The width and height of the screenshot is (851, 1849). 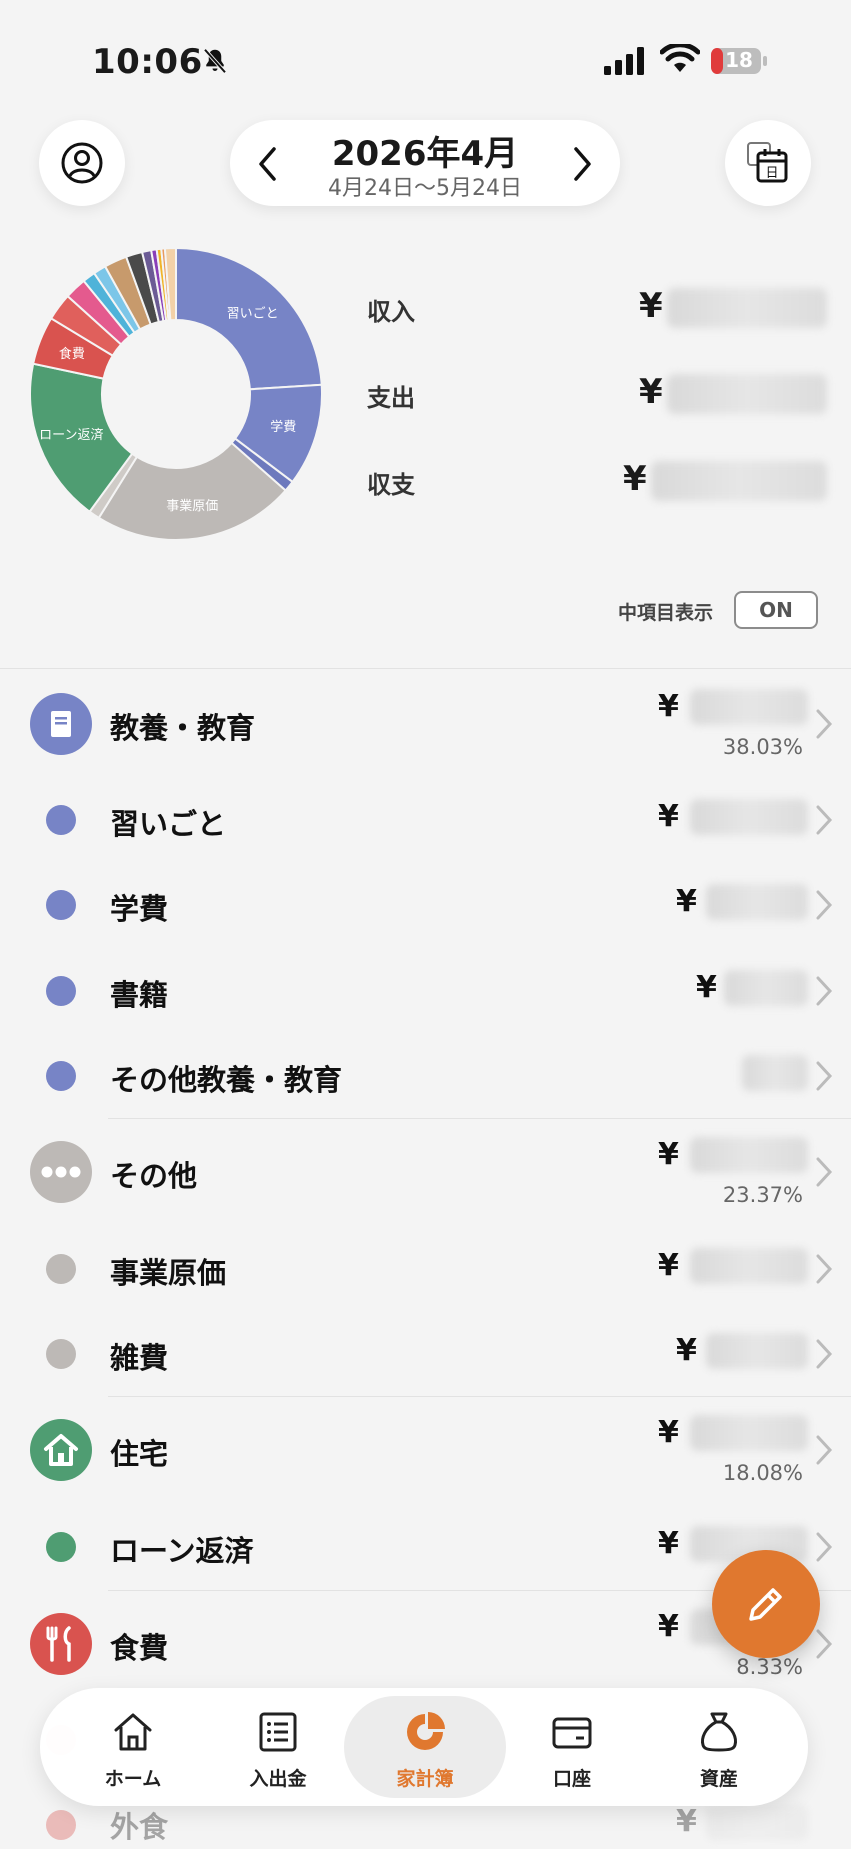 What do you see at coordinates (624, 61) in the screenshot?
I see `signal-icon` at bounding box center [624, 61].